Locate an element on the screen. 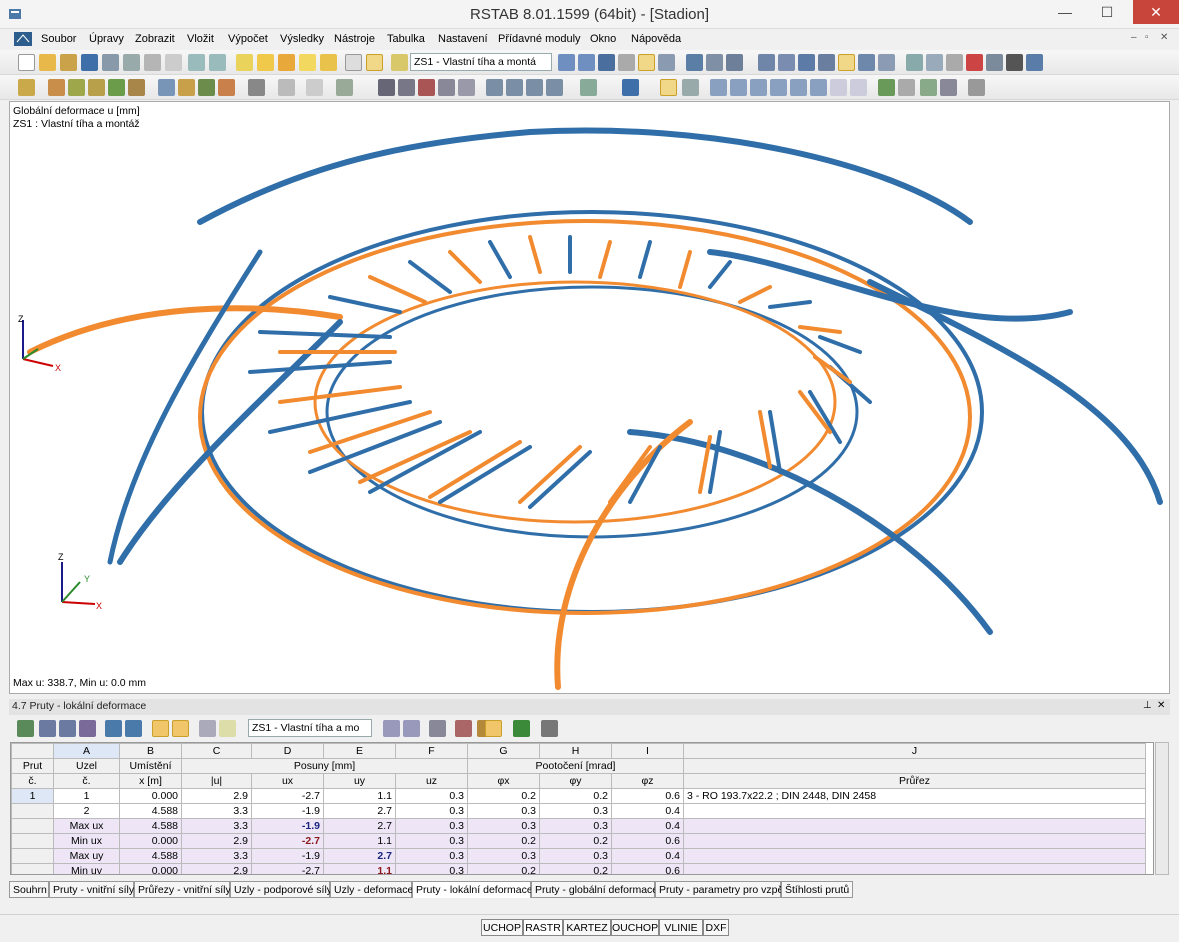 Image resolution: width=1179 pixels, height=942 pixels. rotate-icon is located at coordinates (934, 62).